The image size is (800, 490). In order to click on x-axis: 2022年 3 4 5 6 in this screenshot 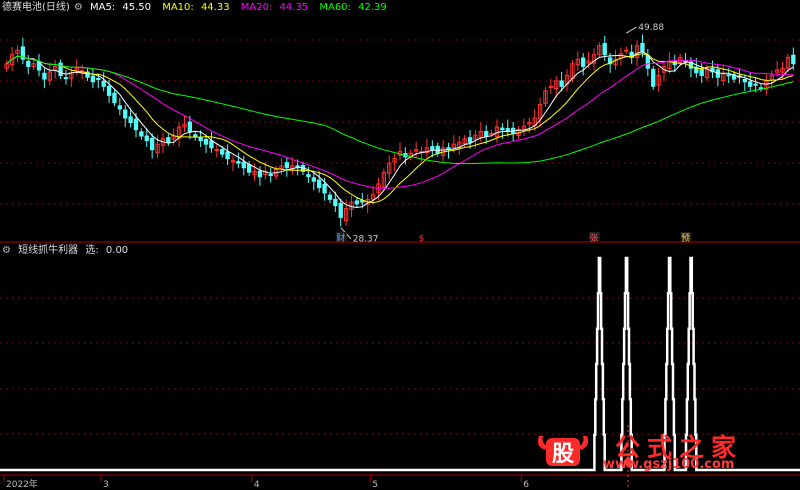, I will do `click(266, 482)`.